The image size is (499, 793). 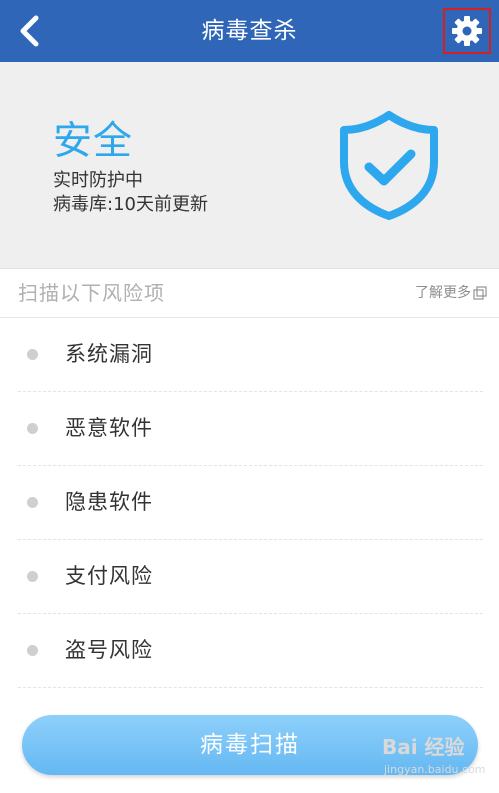 What do you see at coordinates (389, 165) in the screenshot?
I see `shield-check-icon` at bounding box center [389, 165].